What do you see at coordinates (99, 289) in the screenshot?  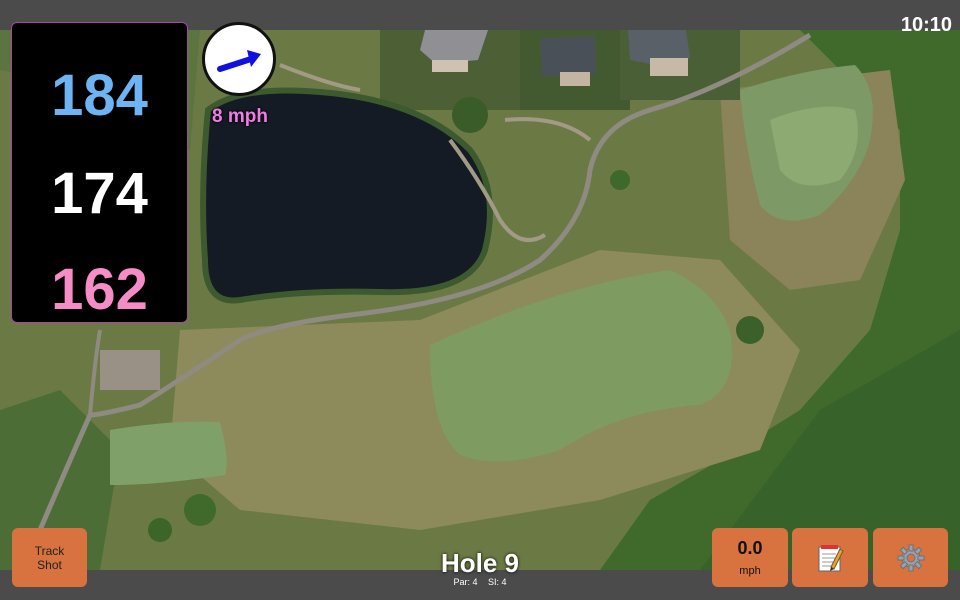 I see `front-distance: 162` at bounding box center [99, 289].